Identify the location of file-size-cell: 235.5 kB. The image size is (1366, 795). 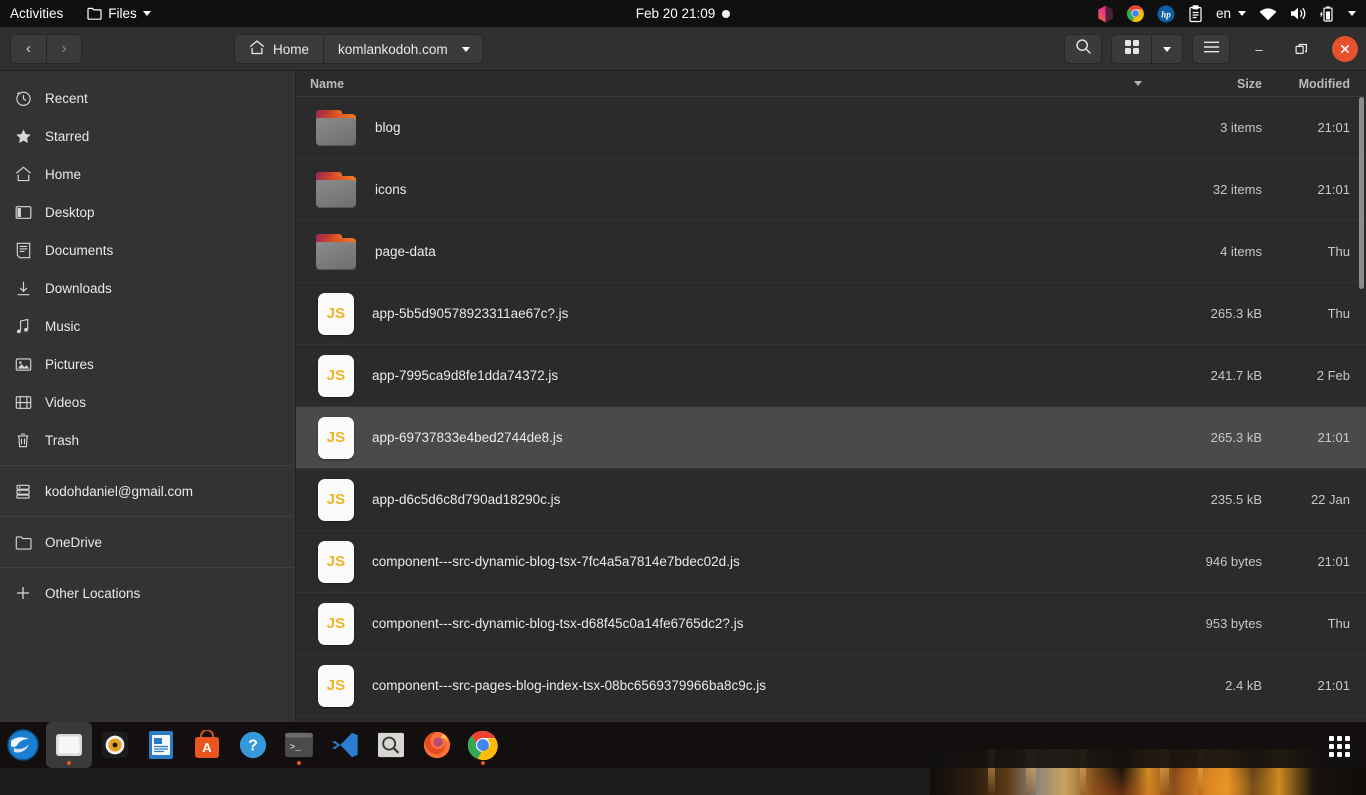
(1206, 499).